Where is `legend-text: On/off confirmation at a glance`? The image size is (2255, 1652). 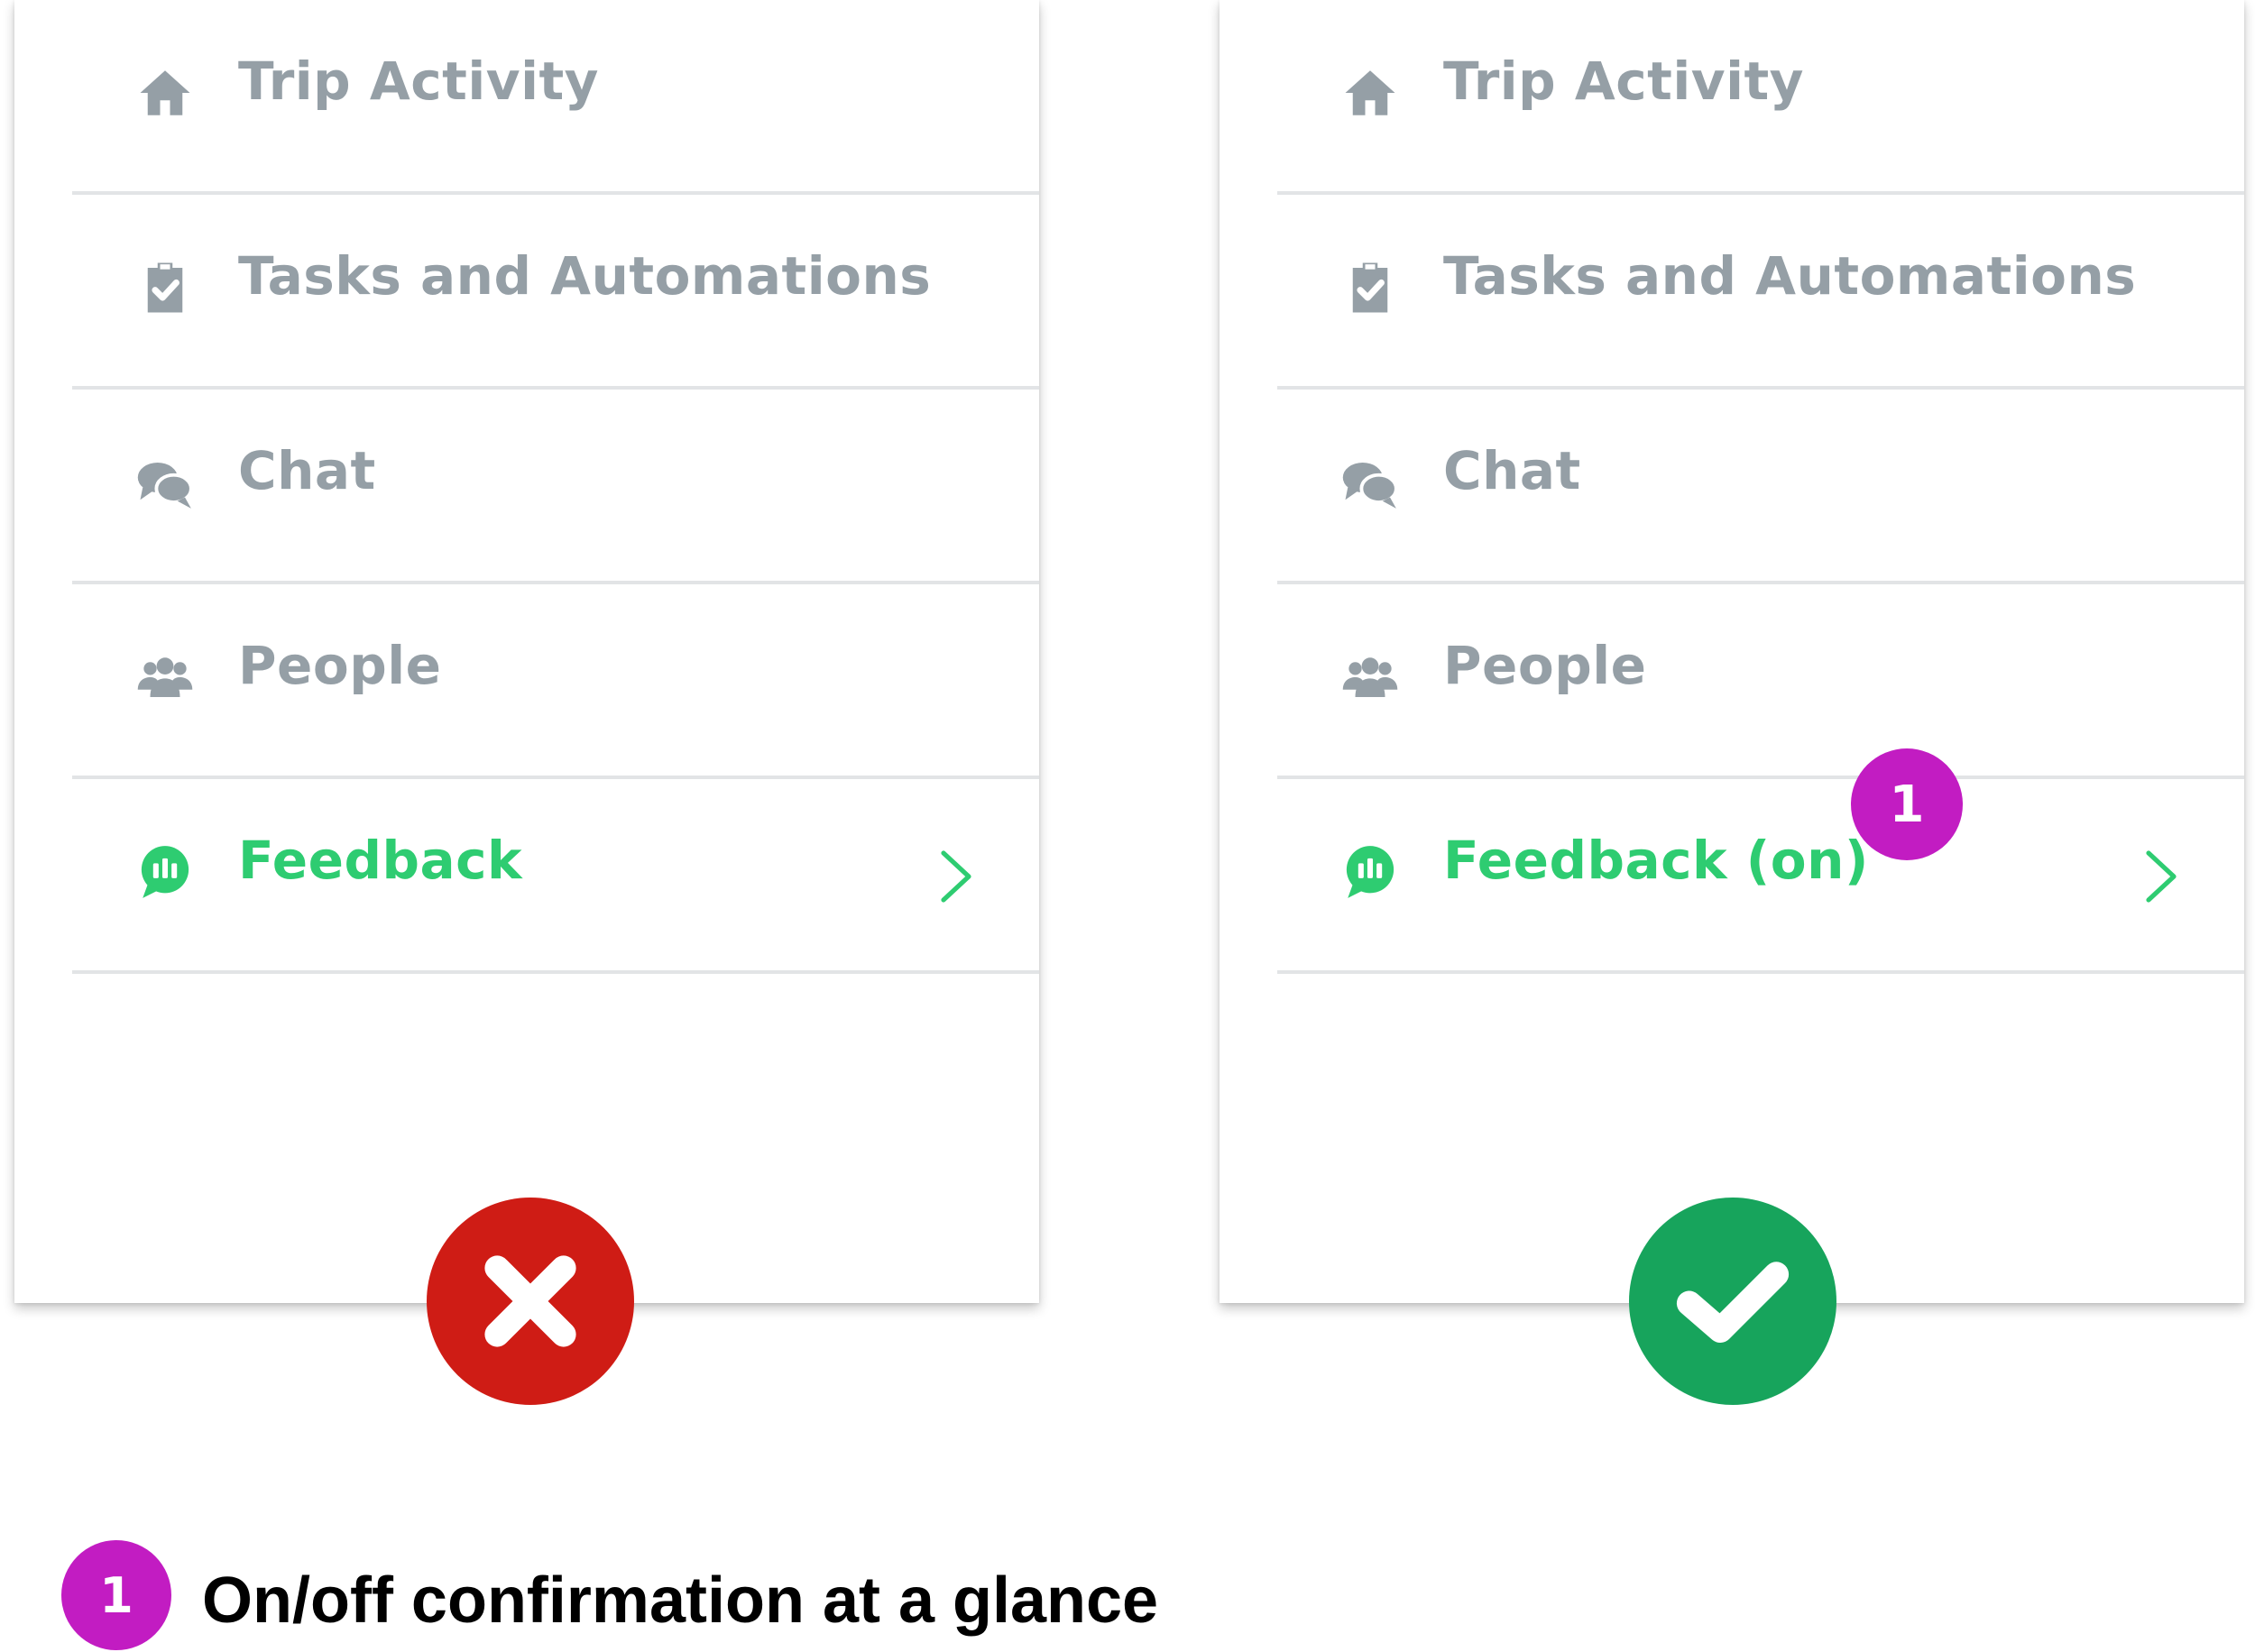 legend-text: On/off confirmation at a glance is located at coordinates (680, 1601).